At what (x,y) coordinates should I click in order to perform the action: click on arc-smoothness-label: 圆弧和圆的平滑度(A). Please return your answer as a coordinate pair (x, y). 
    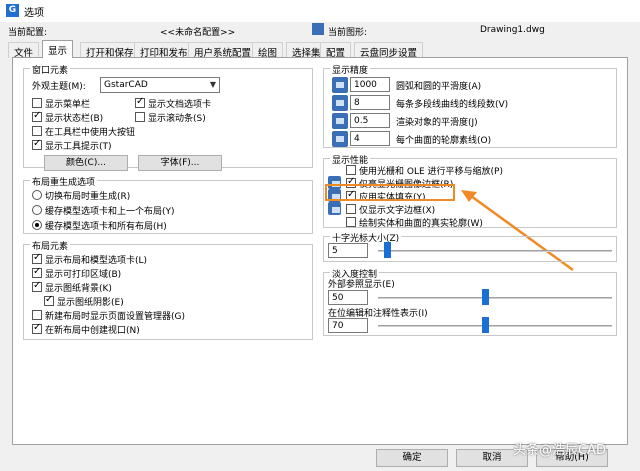
    Looking at the image, I should click on (439, 87).